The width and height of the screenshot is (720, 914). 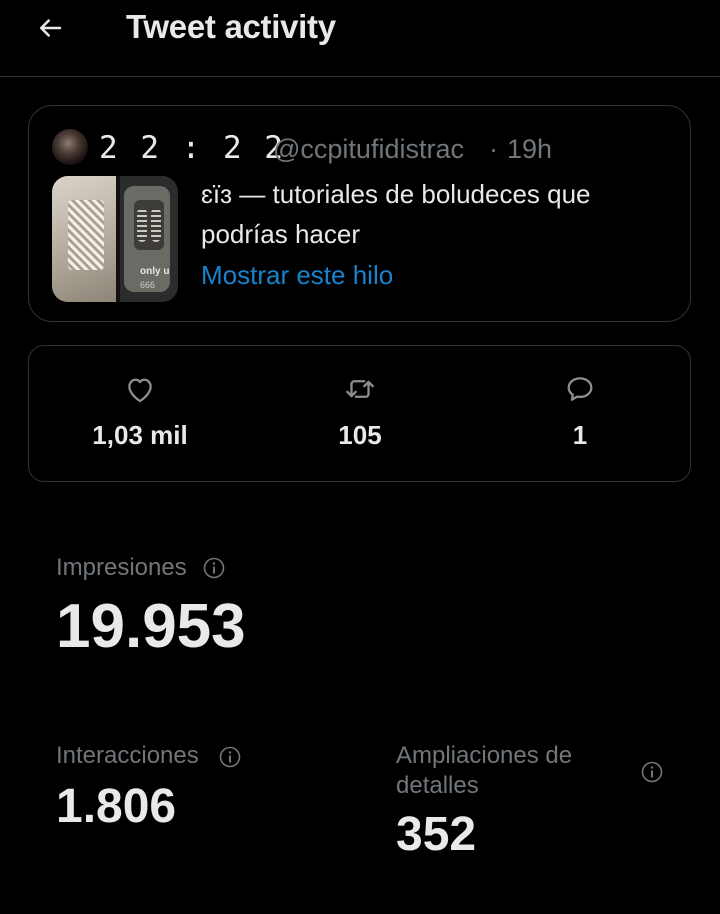 I want to click on thumbnail-phone-case: only u 666, so click(x=147, y=239).